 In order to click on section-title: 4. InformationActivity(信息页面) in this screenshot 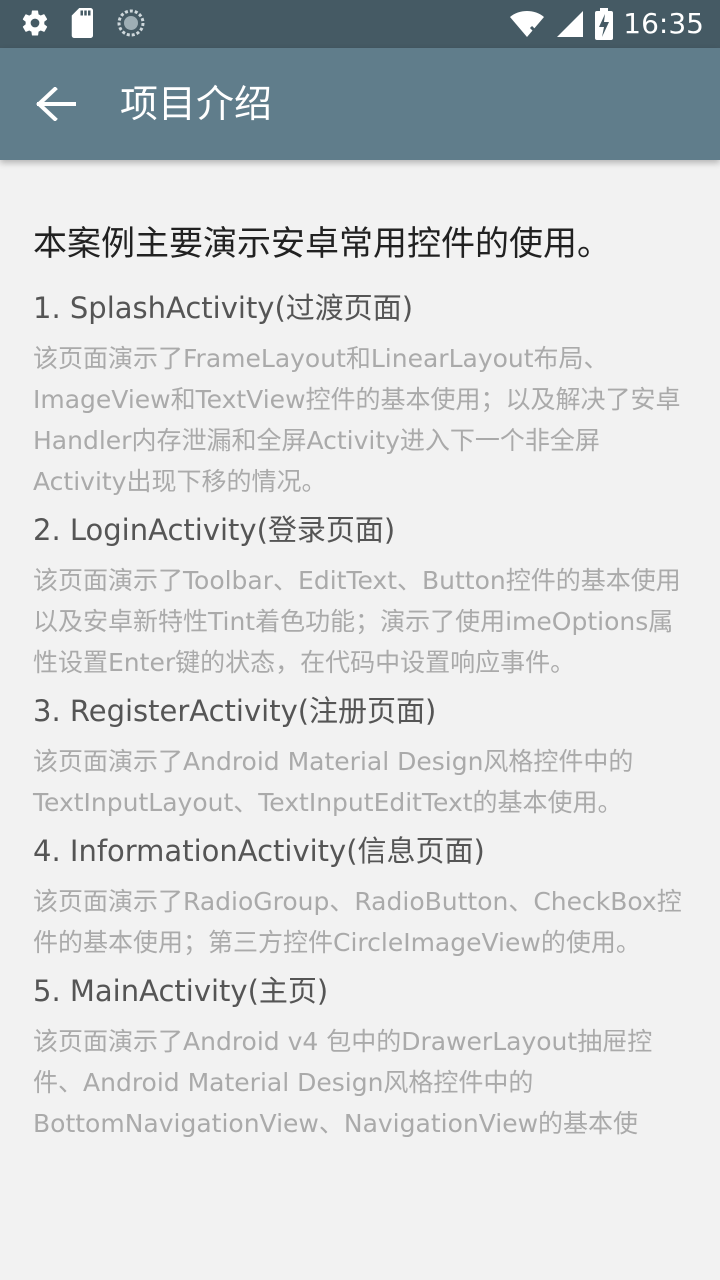, I will do `click(259, 851)`.